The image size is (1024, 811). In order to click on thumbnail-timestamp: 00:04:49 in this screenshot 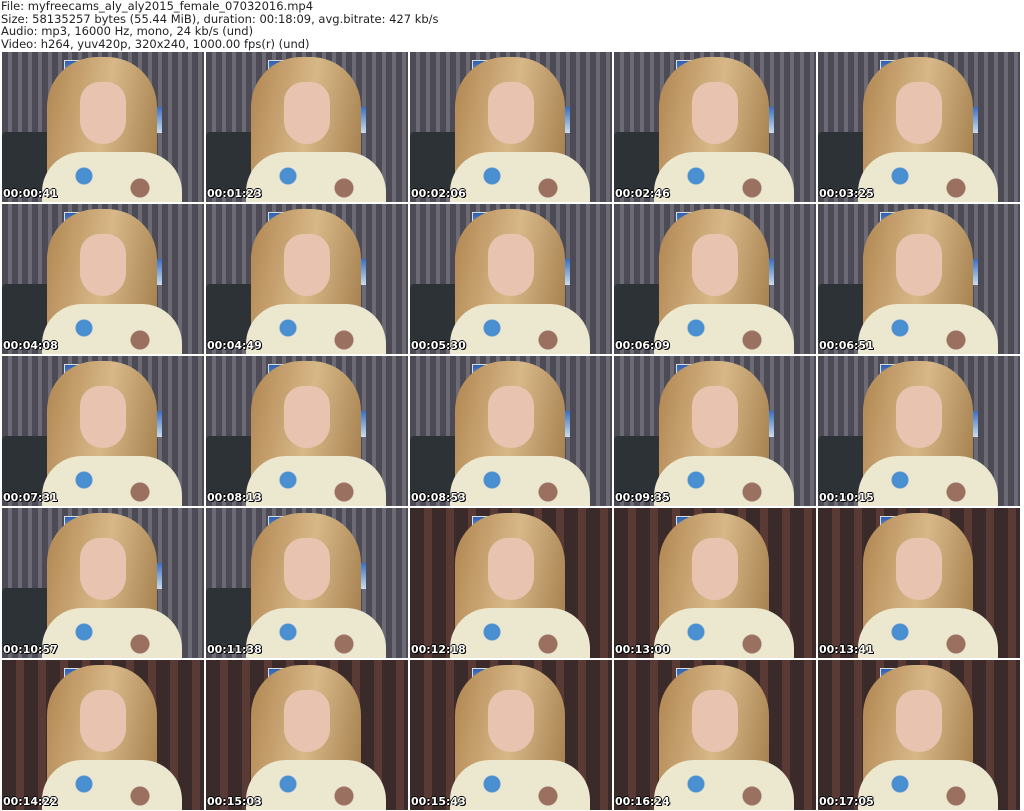, I will do `click(234, 345)`.